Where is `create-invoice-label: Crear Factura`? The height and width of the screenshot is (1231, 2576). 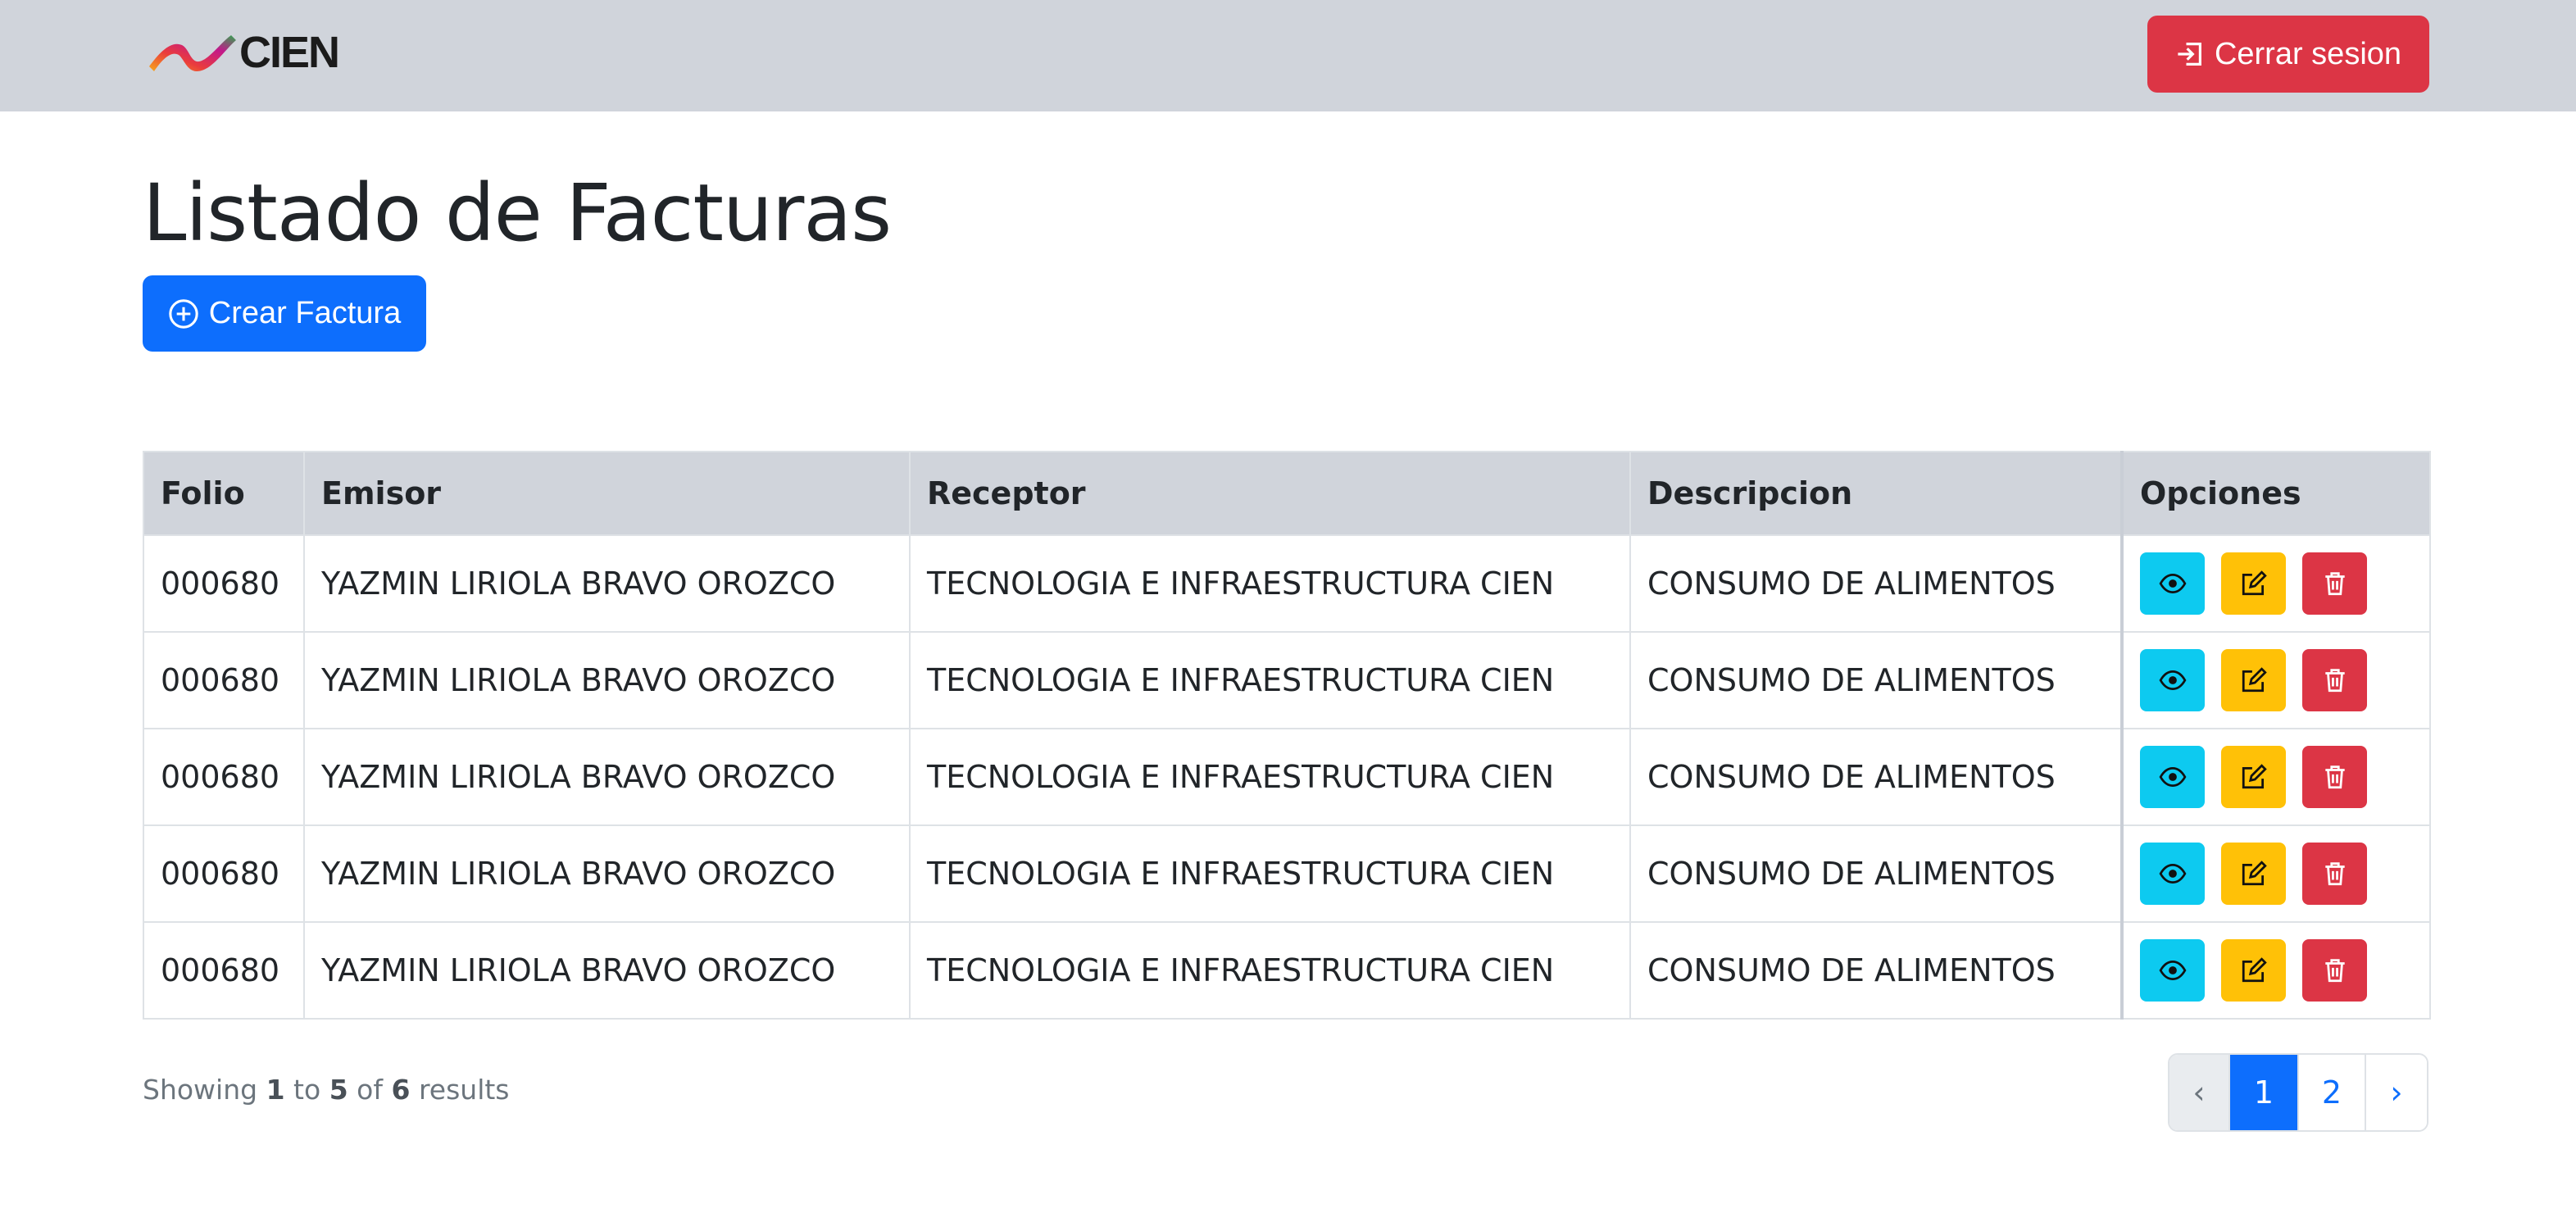
create-invoice-label: Crear Factura is located at coordinates (305, 313).